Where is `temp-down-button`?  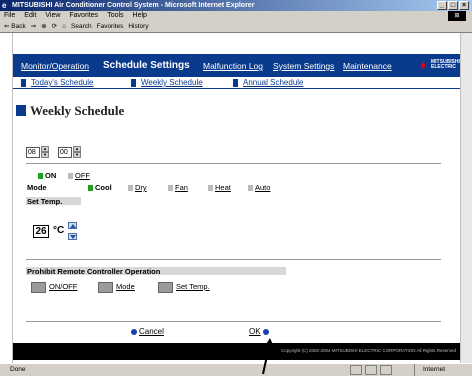
temp-down-button is located at coordinates (72, 236).